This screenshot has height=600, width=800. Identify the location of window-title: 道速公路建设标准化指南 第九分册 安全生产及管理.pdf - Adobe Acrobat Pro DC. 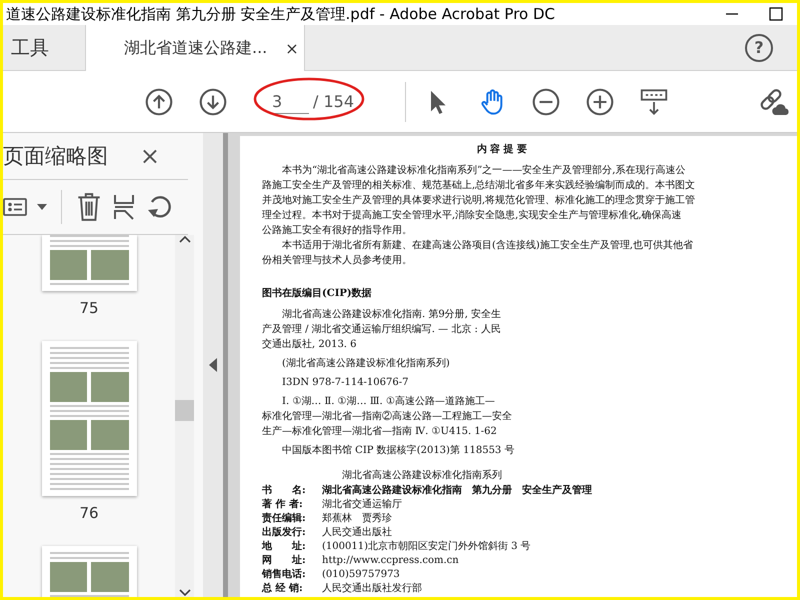
(281, 14).